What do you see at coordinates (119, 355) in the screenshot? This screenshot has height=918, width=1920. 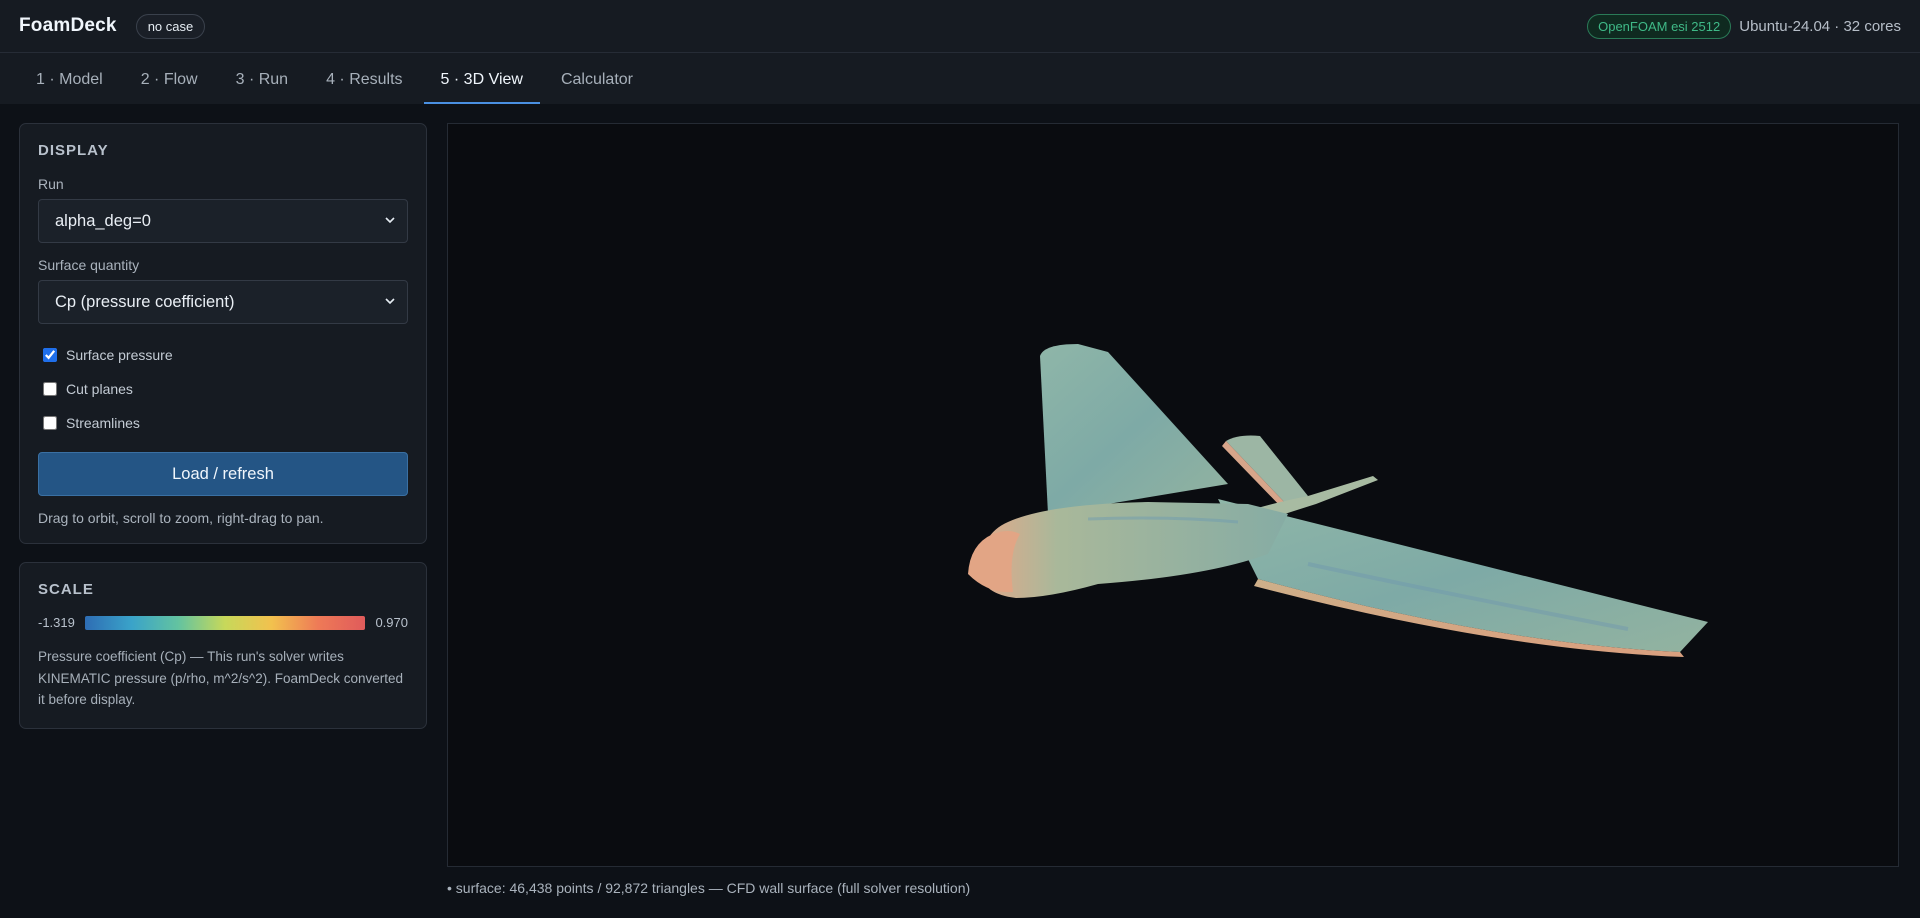 I see `surface-pressure-label: Surface pressure` at bounding box center [119, 355].